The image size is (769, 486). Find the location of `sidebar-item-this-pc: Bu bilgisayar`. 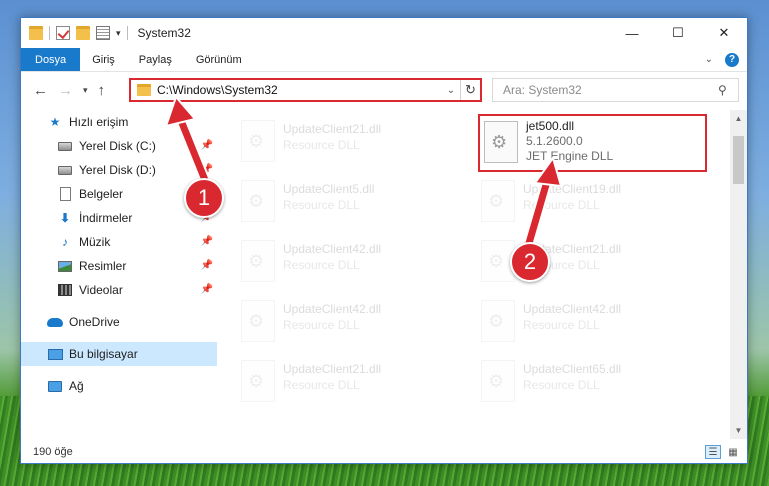

sidebar-item-this-pc: Bu bilgisayar is located at coordinates (119, 354).